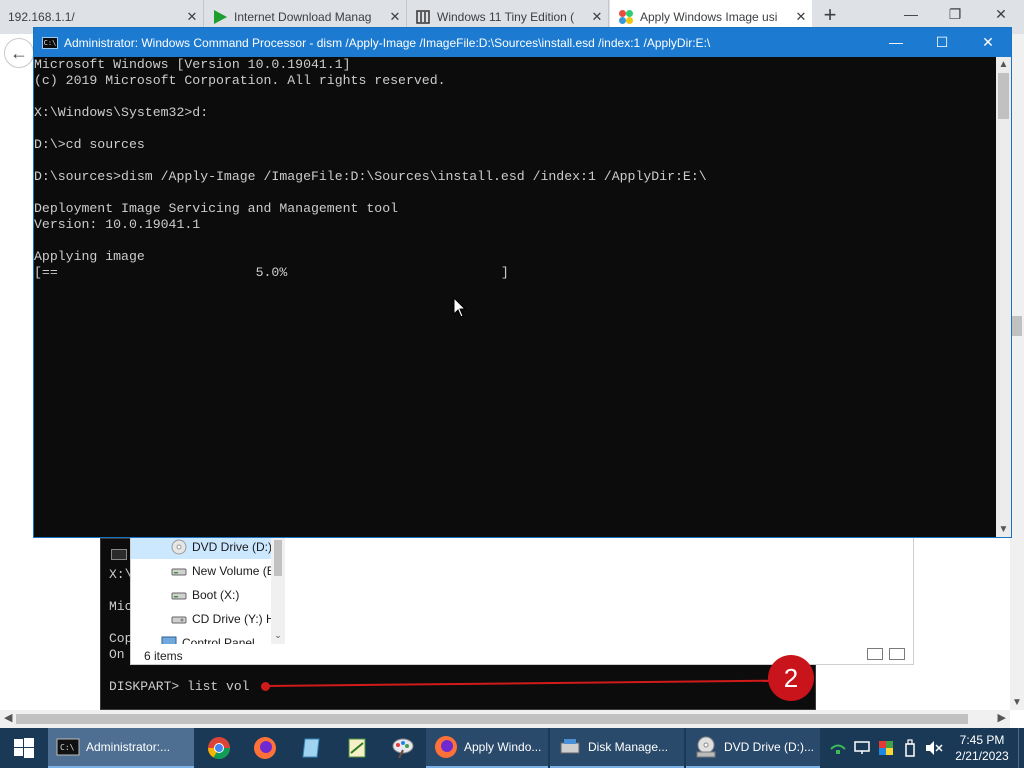  Describe the element at coordinates (233, 571) in the screenshot. I see `nav-item-label: New Volume (E` at that location.